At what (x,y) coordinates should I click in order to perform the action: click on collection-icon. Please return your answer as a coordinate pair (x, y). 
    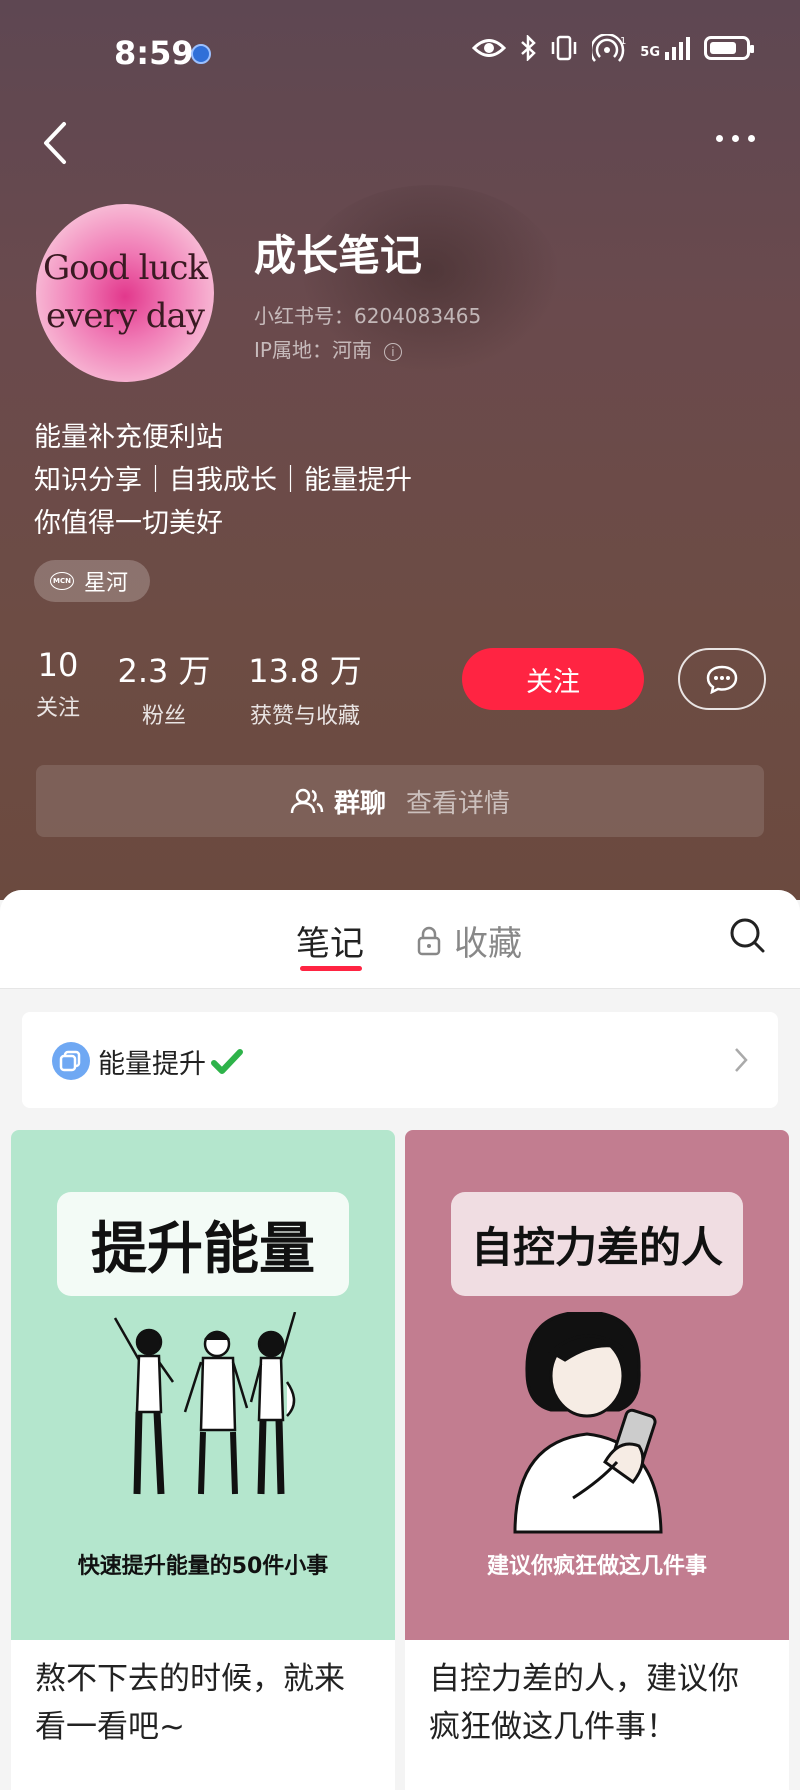
    Looking at the image, I should click on (71, 1061).